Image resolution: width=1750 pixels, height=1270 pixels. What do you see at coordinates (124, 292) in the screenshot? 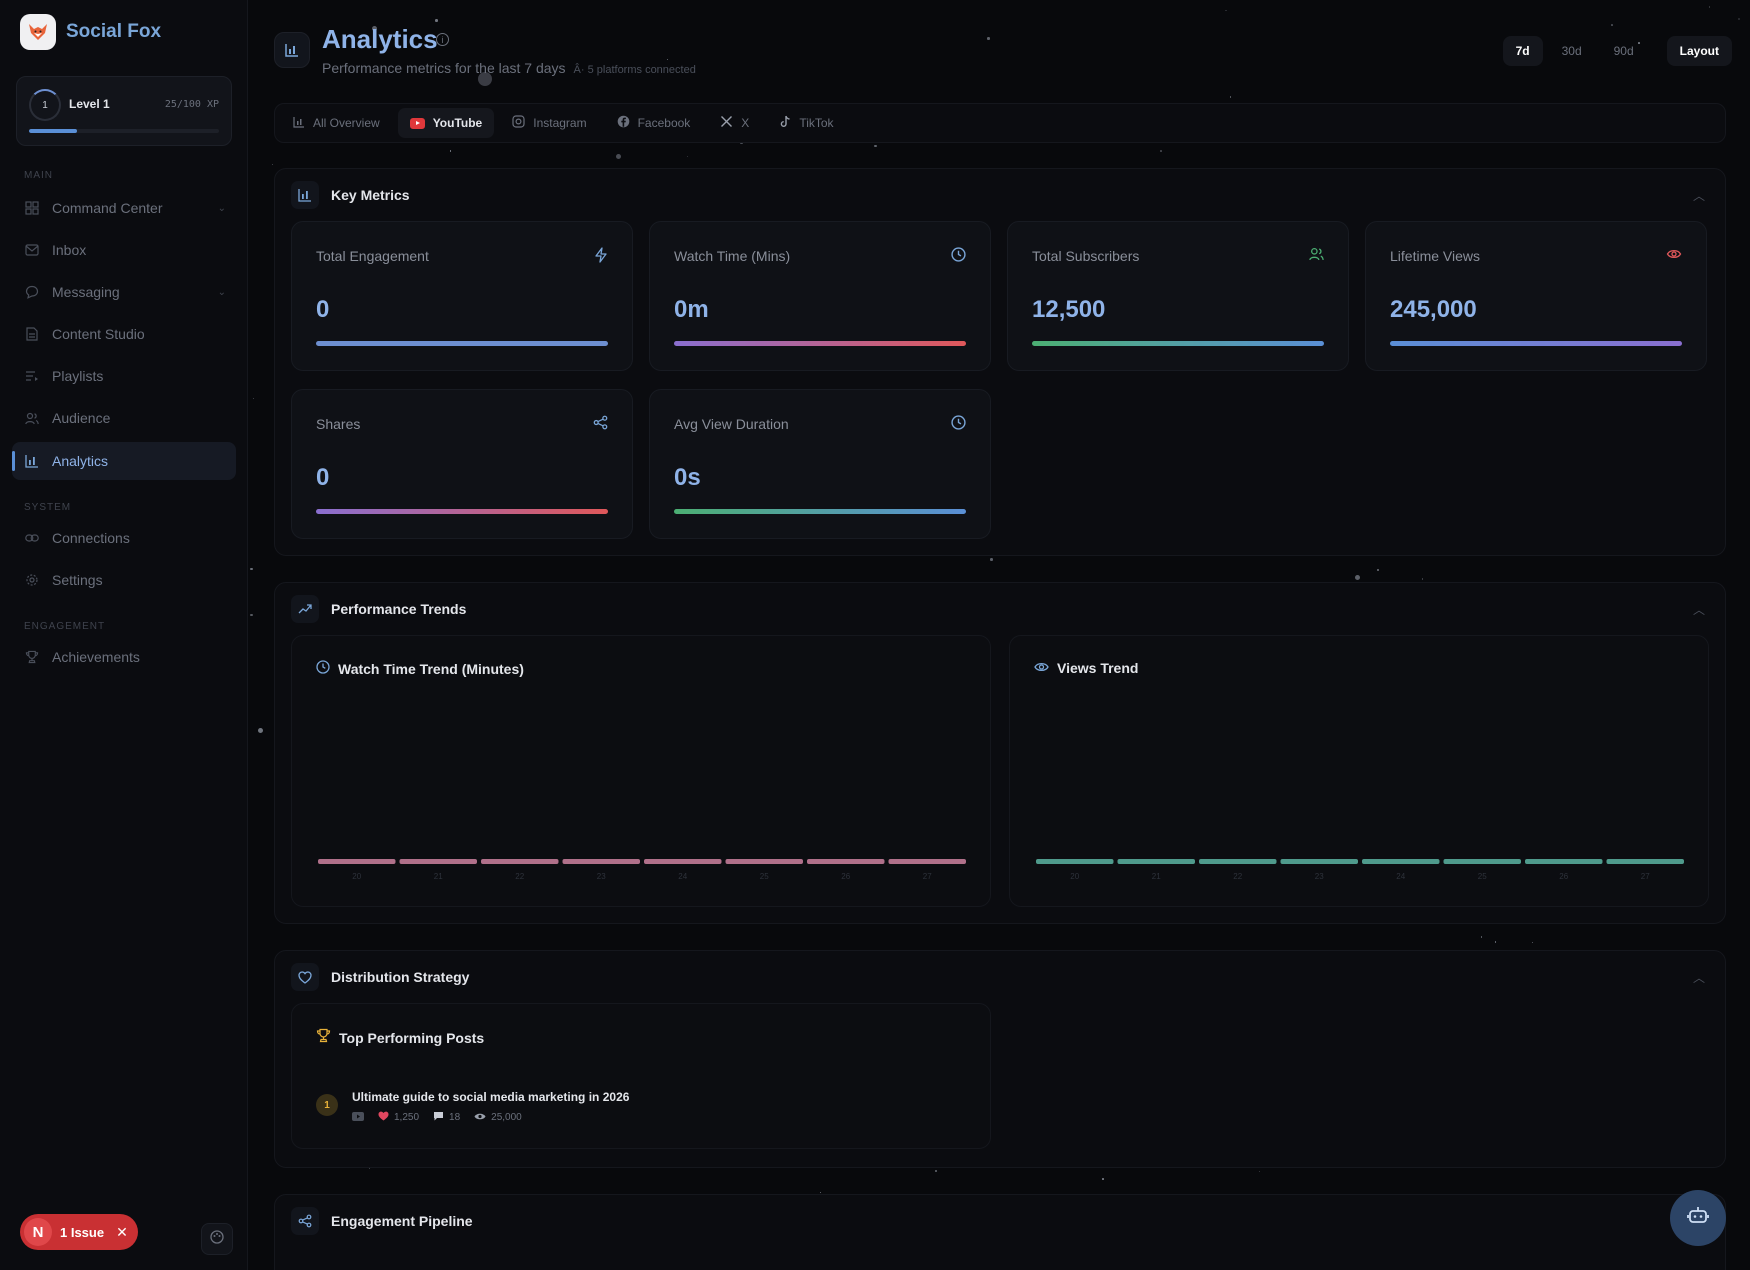
I see `sidebar-item-messaging: Messaging ⌄` at bounding box center [124, 292].